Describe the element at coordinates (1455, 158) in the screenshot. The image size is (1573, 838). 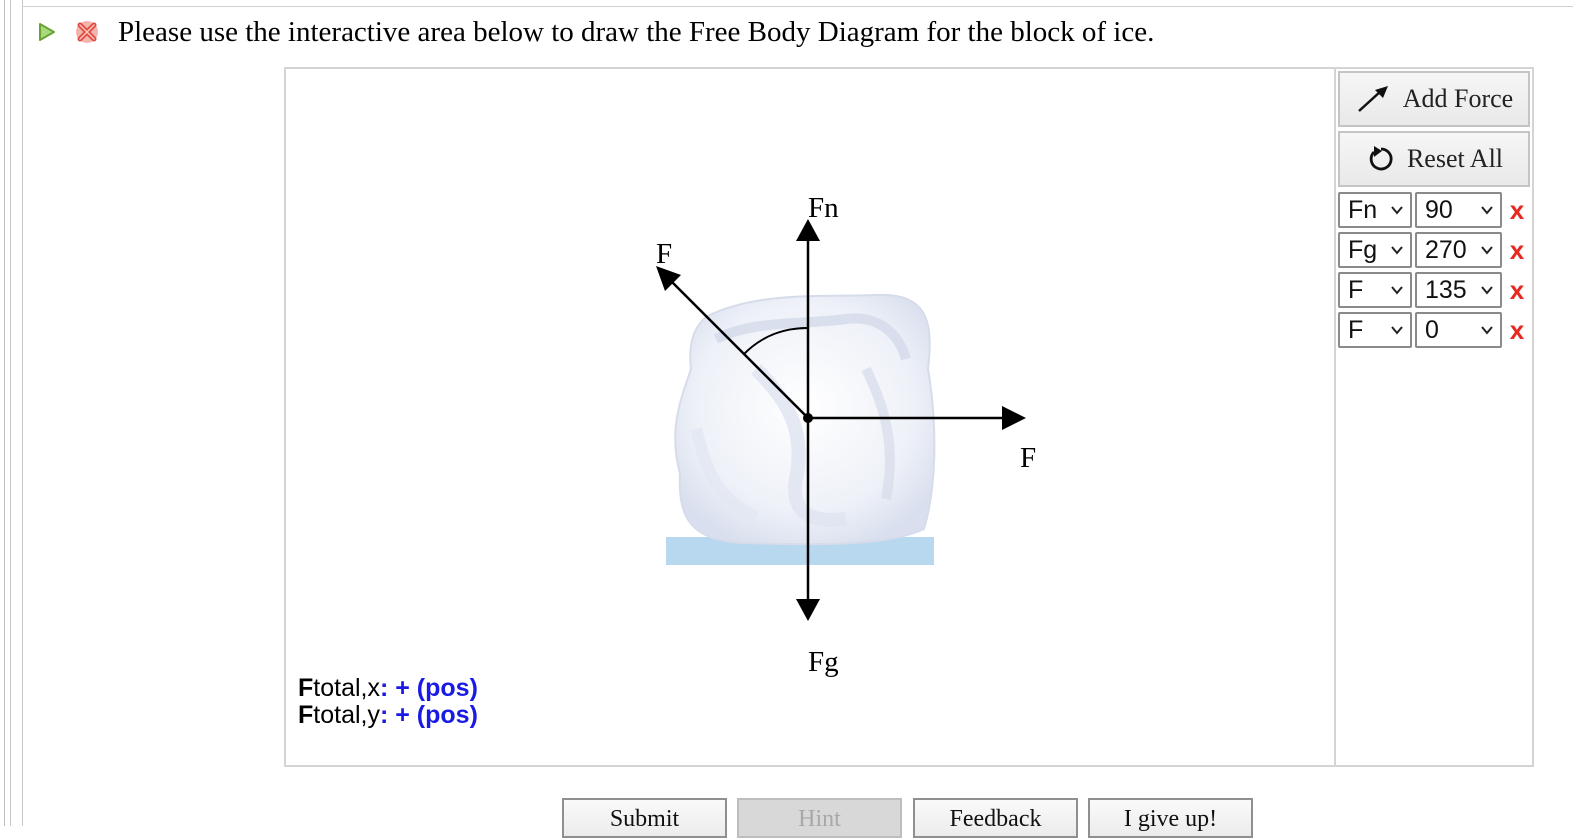
I see `reset-all-label: Reset All` at that location.